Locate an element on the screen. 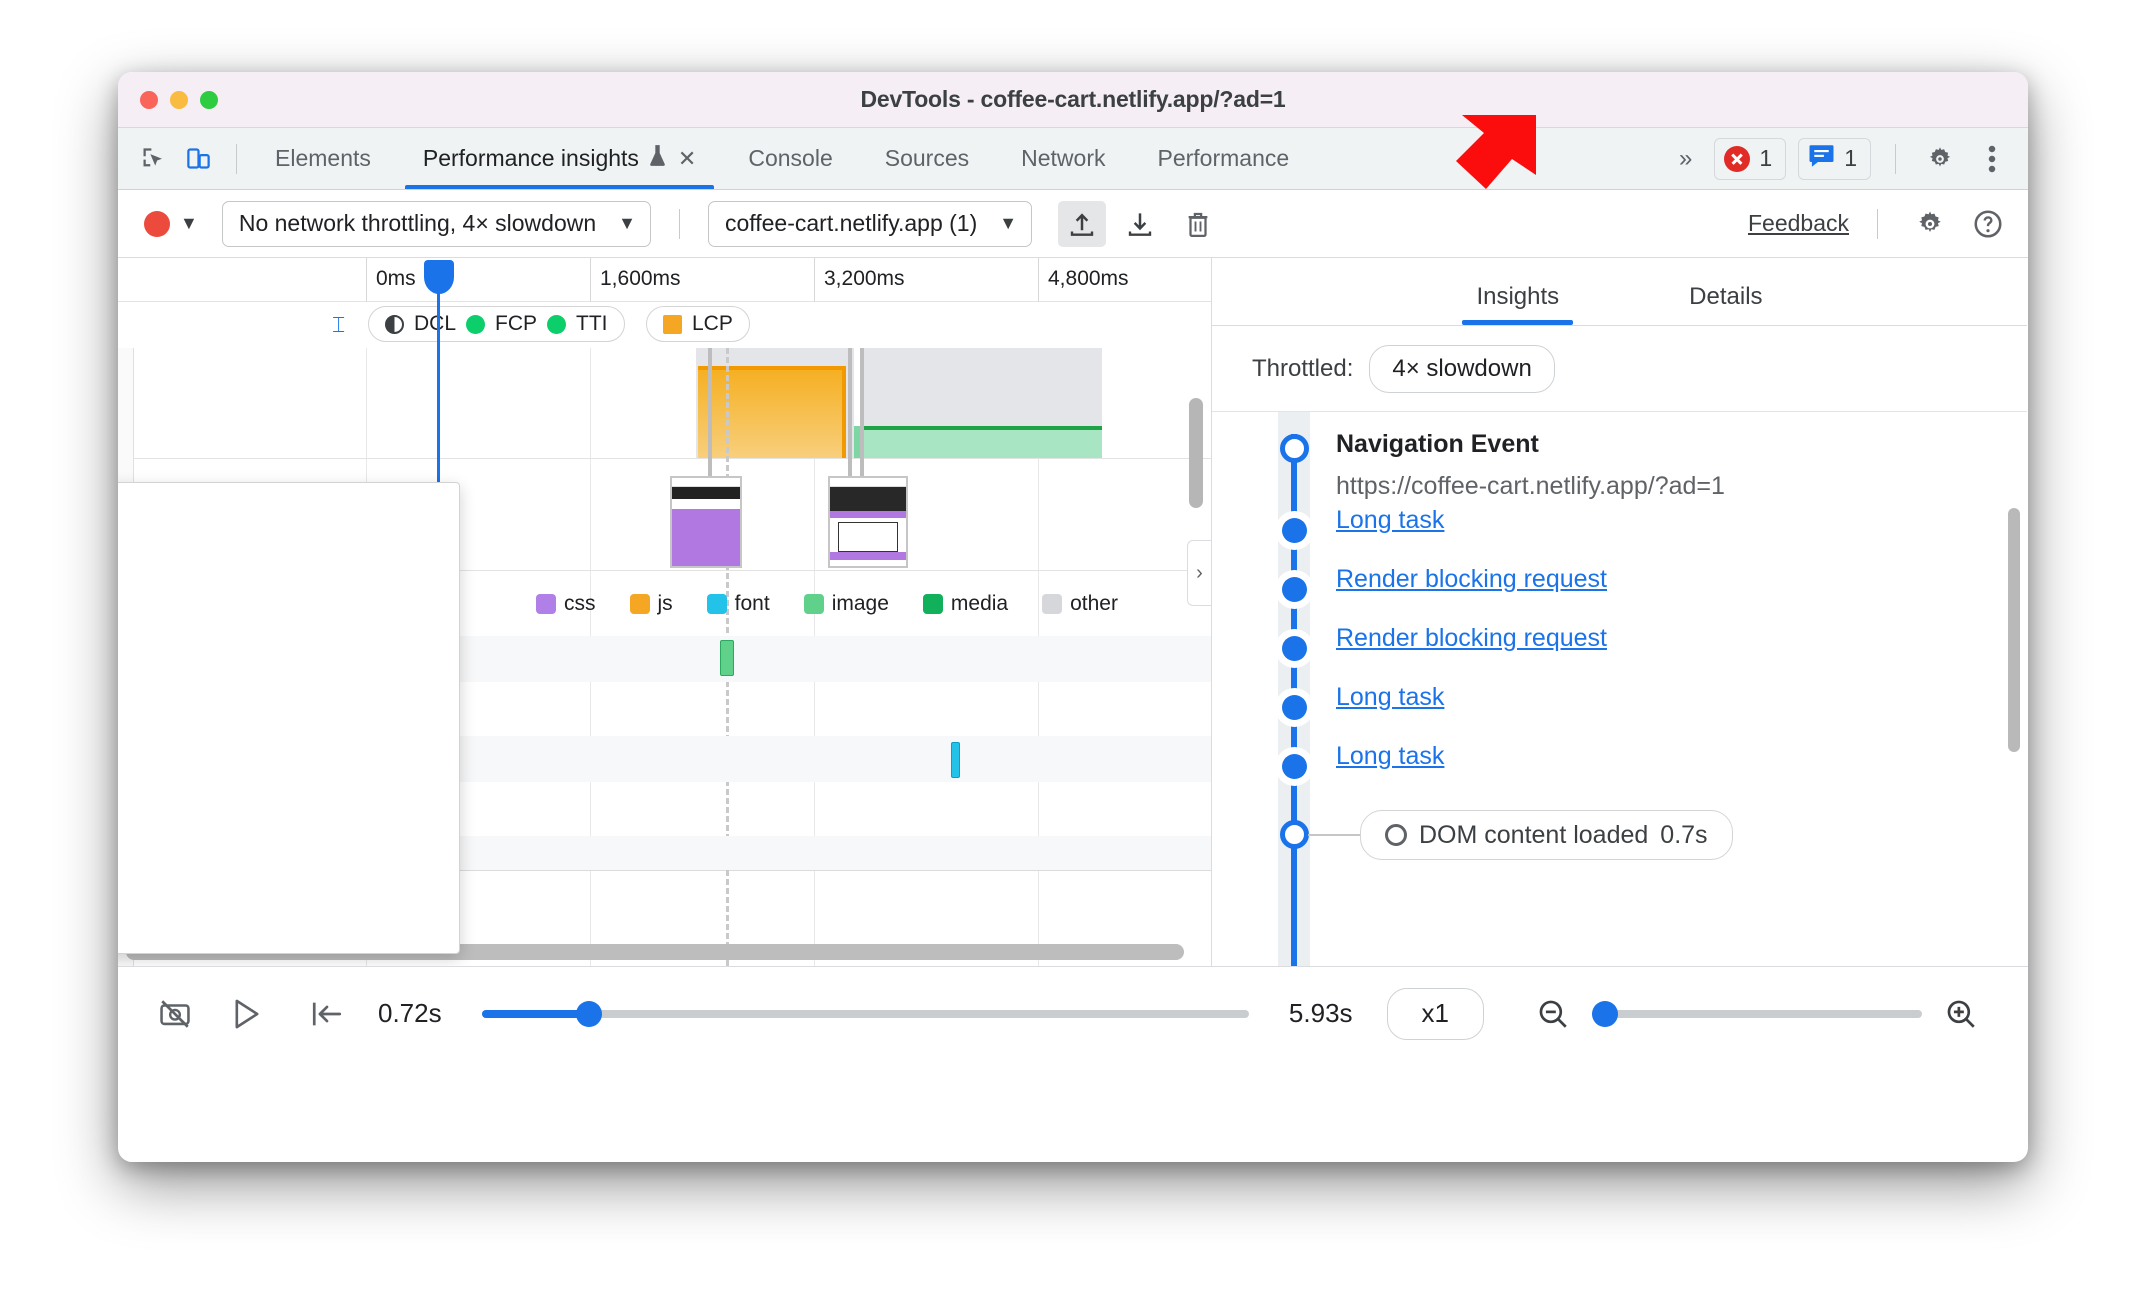  tab-performance-insights: Performance insights ✕ is located at coordinates (559, 158).